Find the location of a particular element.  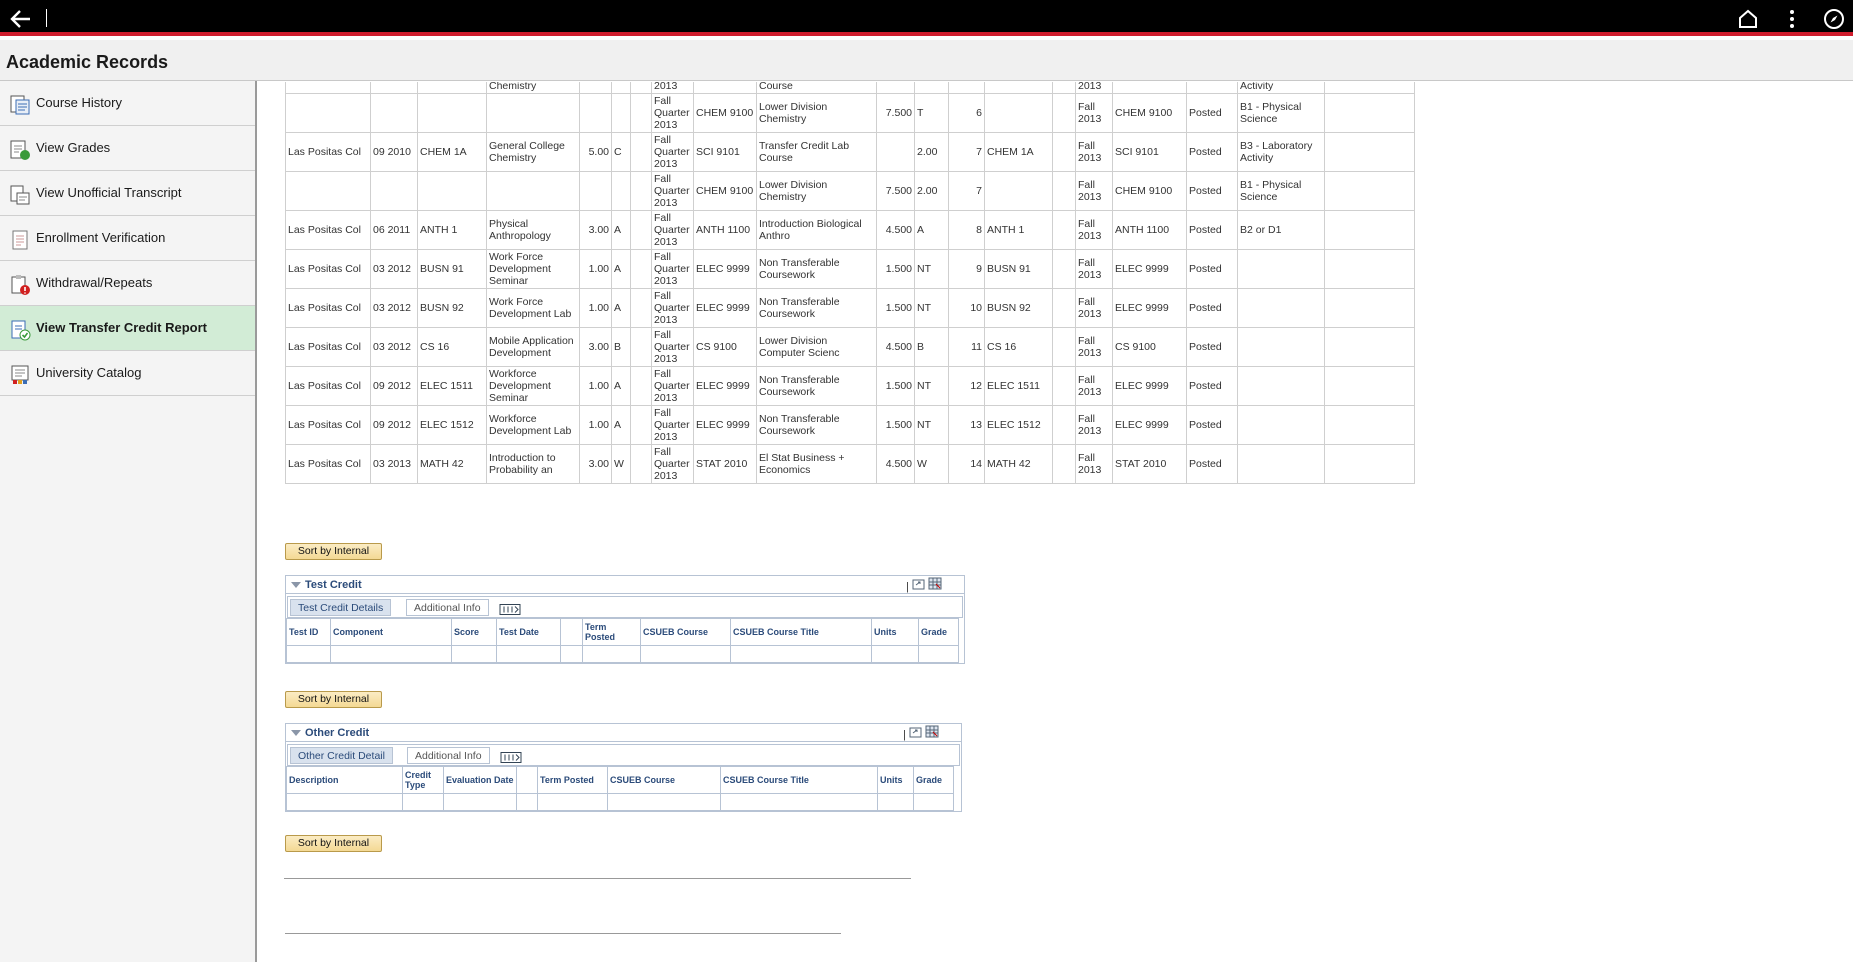

table-cell: Transfer Credit Lab Course is located at coordinates (816, 152).